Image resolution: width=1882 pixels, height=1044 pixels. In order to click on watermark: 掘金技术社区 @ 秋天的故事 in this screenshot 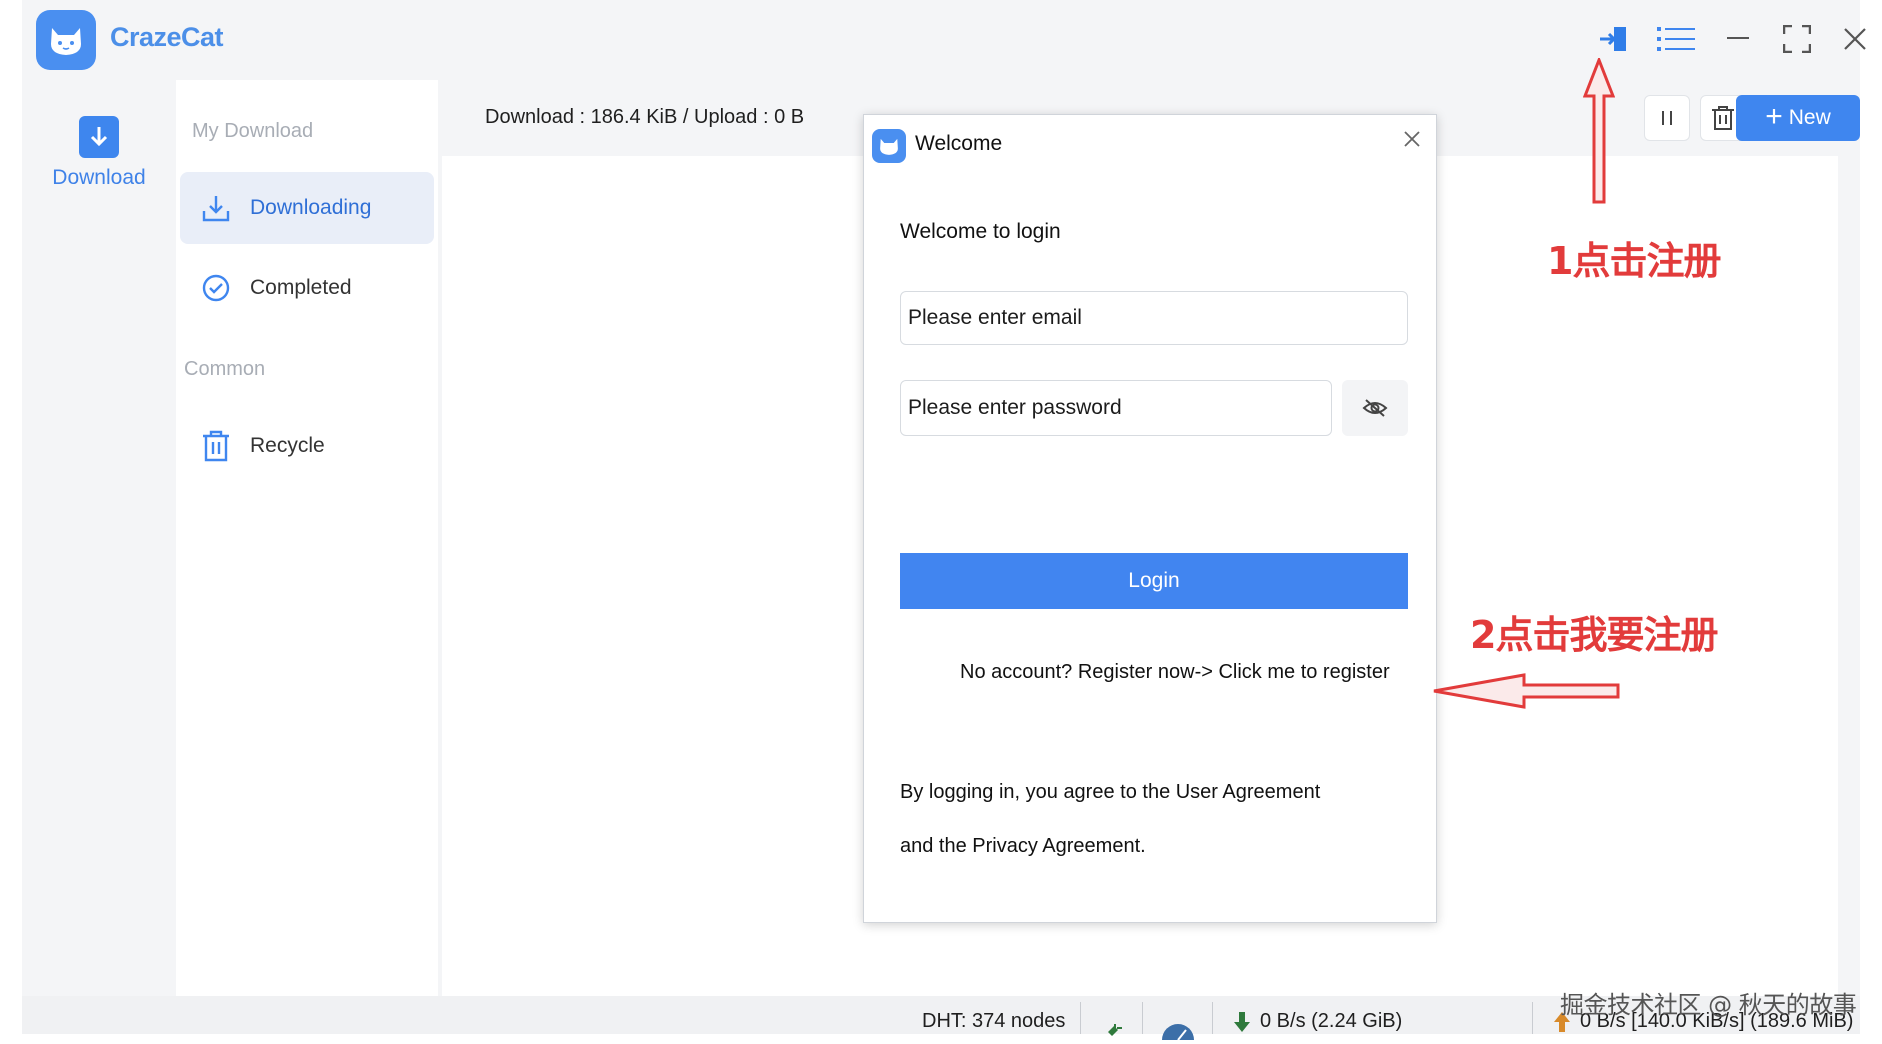, I will do `click(1708, 1005)`.